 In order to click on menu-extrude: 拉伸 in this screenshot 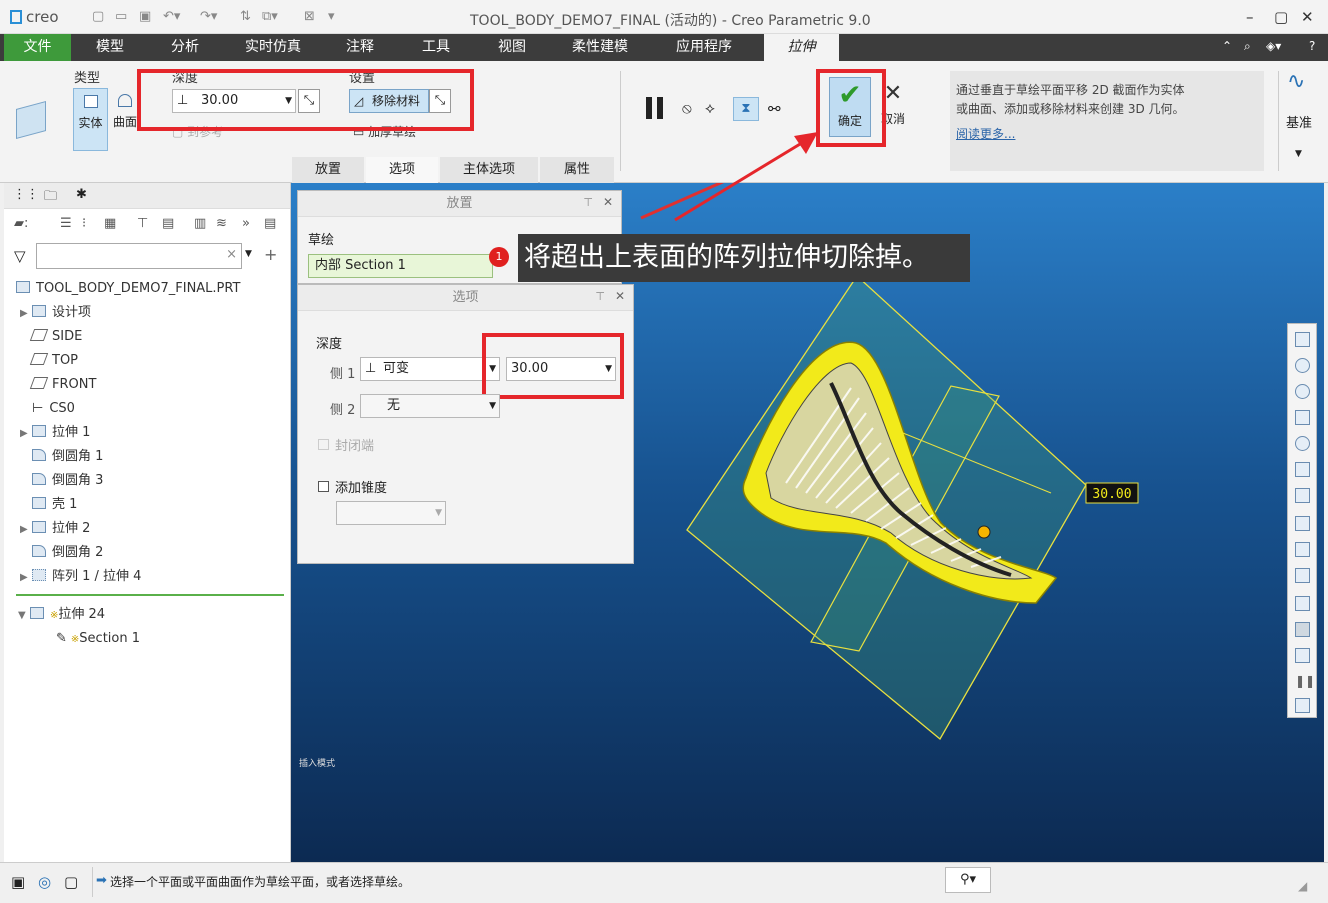, I will do `click(801, 47)`.